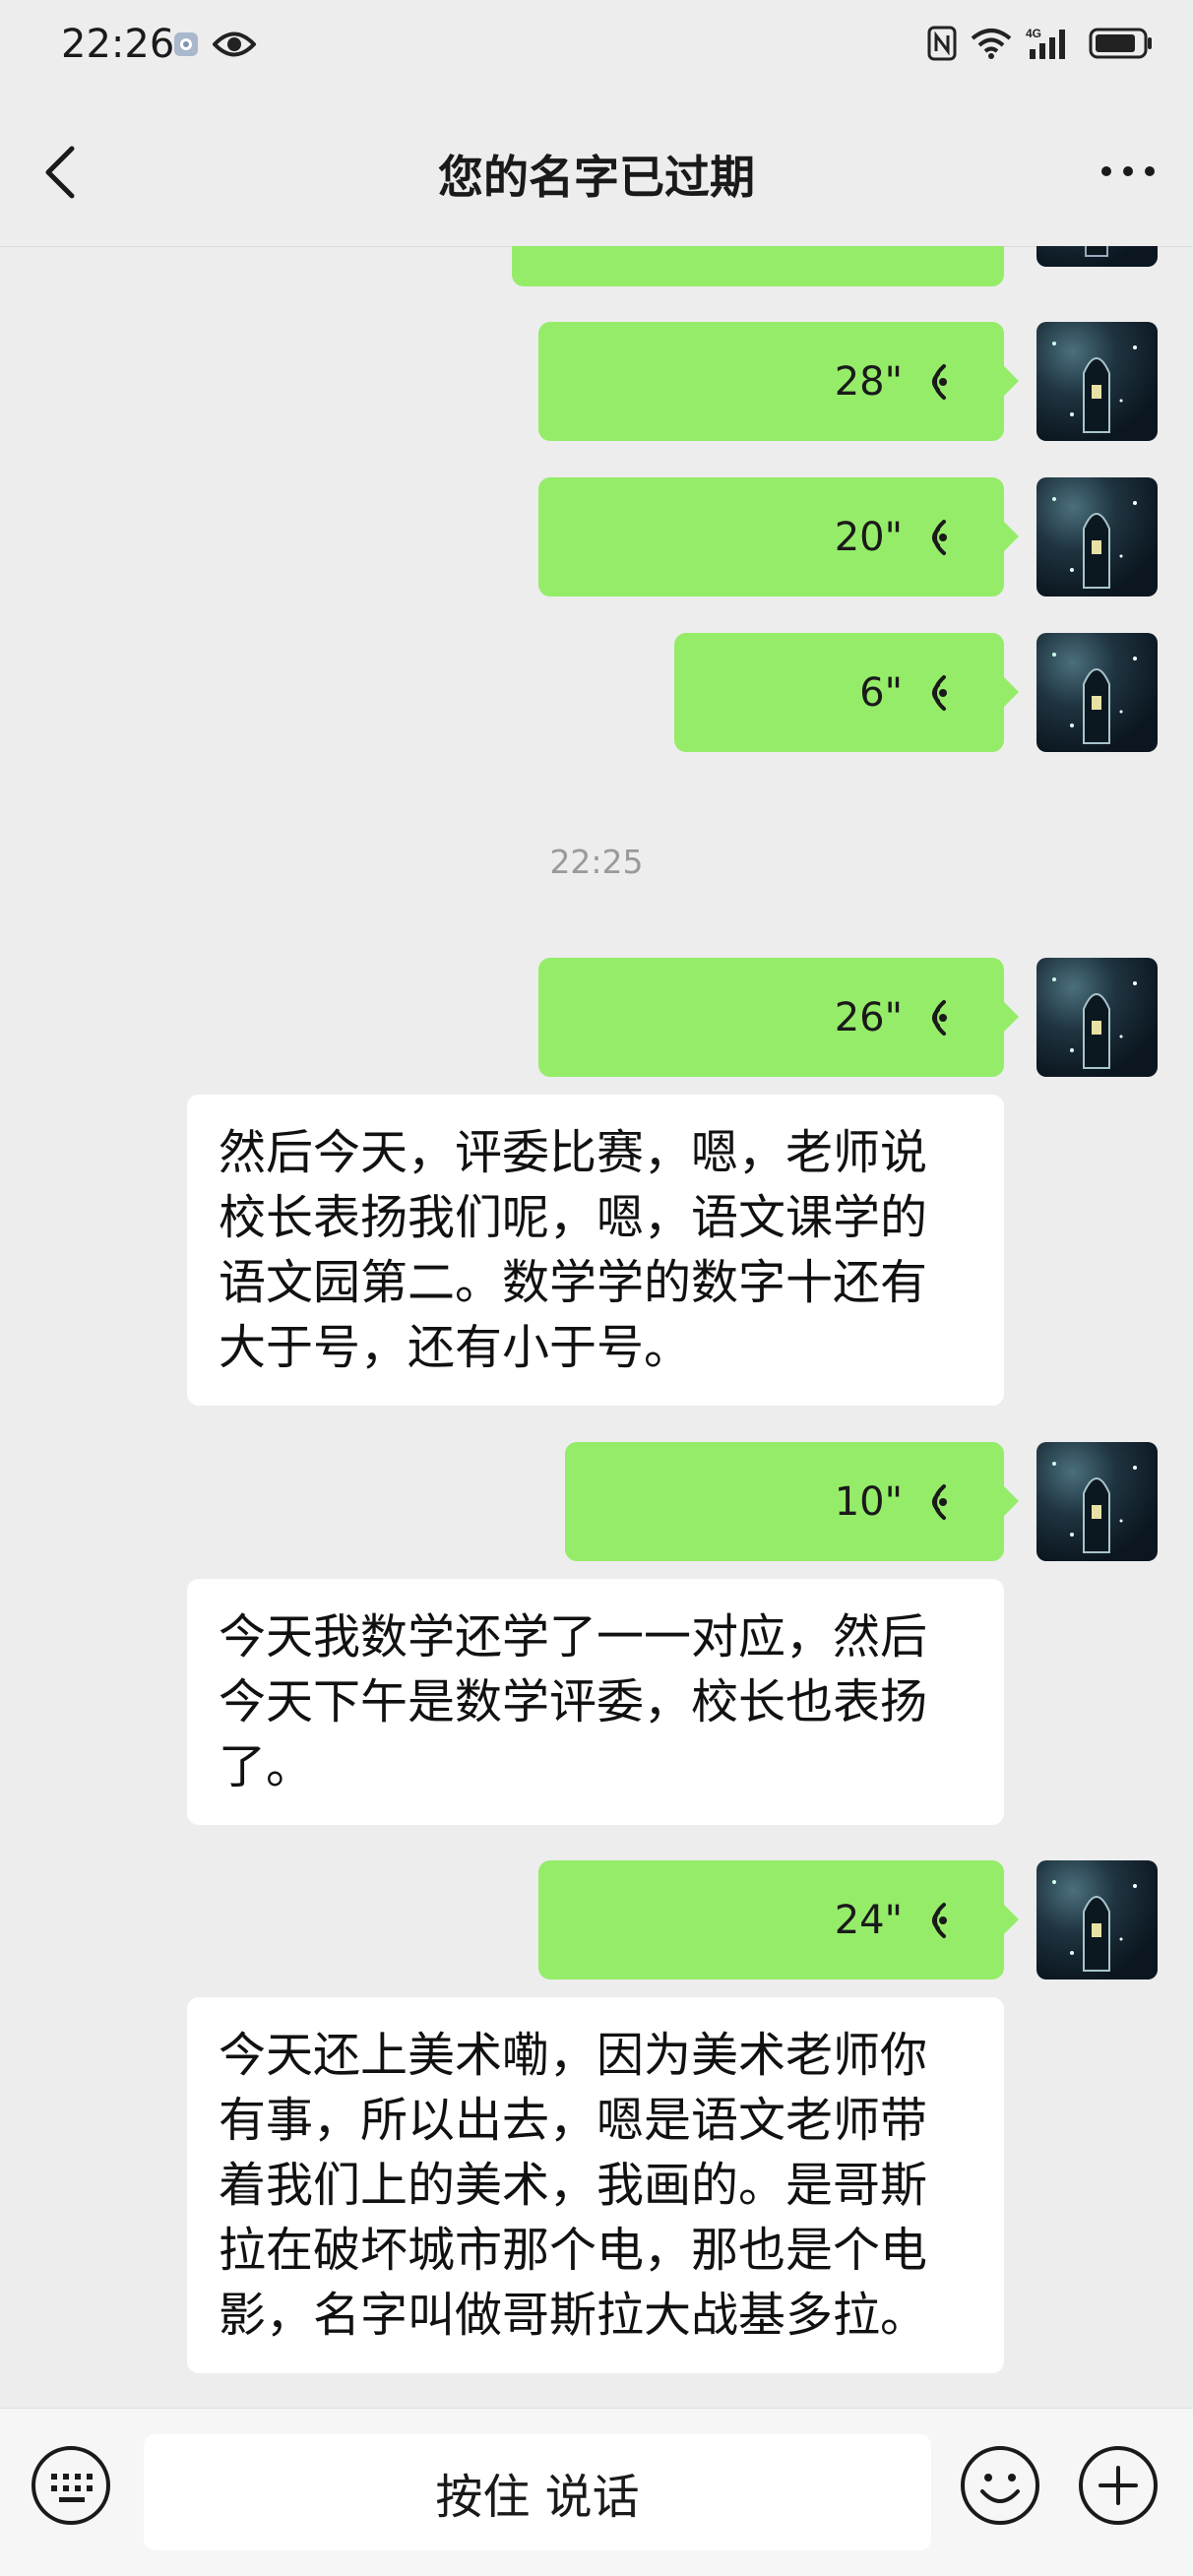  I want to click on emoji-icon, so click(1000, 2485).